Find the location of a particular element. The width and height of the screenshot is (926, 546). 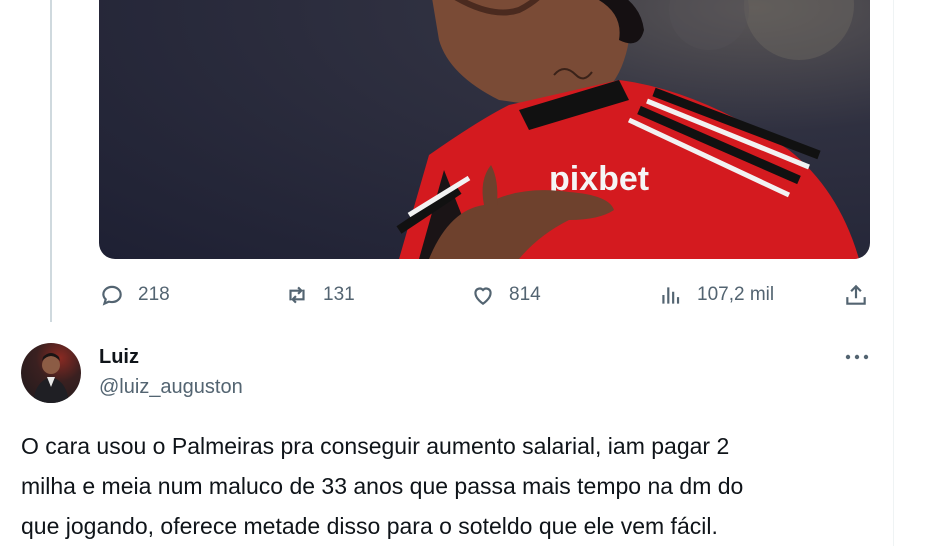

analytics-icon is located at coordinates (671, 295).